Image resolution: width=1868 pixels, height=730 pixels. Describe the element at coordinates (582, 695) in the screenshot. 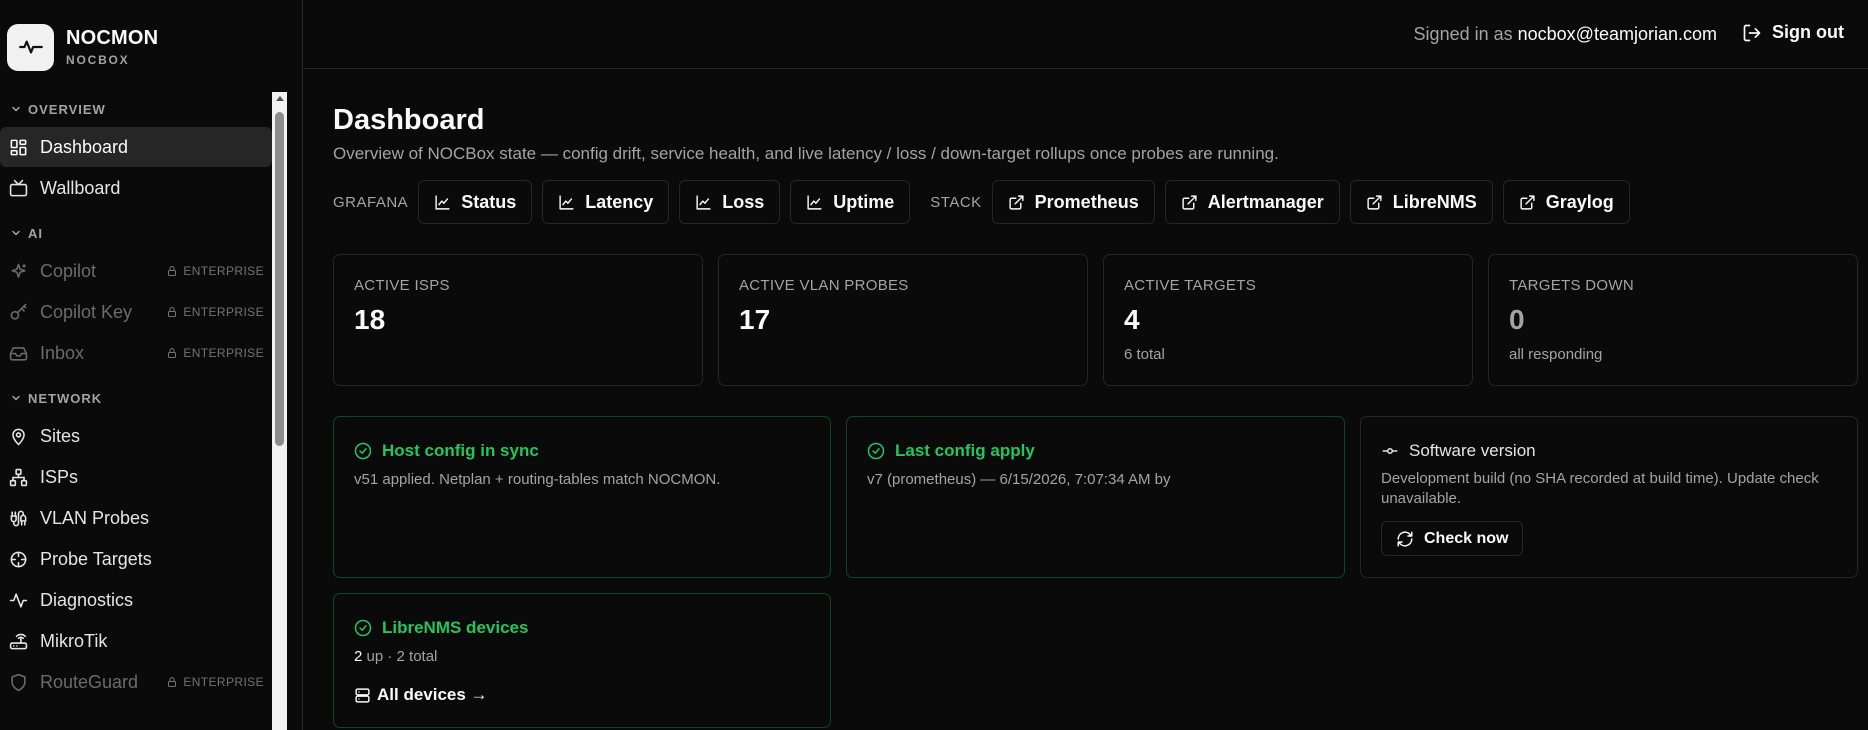

I see `all-devices-link: All devices →` at that location.